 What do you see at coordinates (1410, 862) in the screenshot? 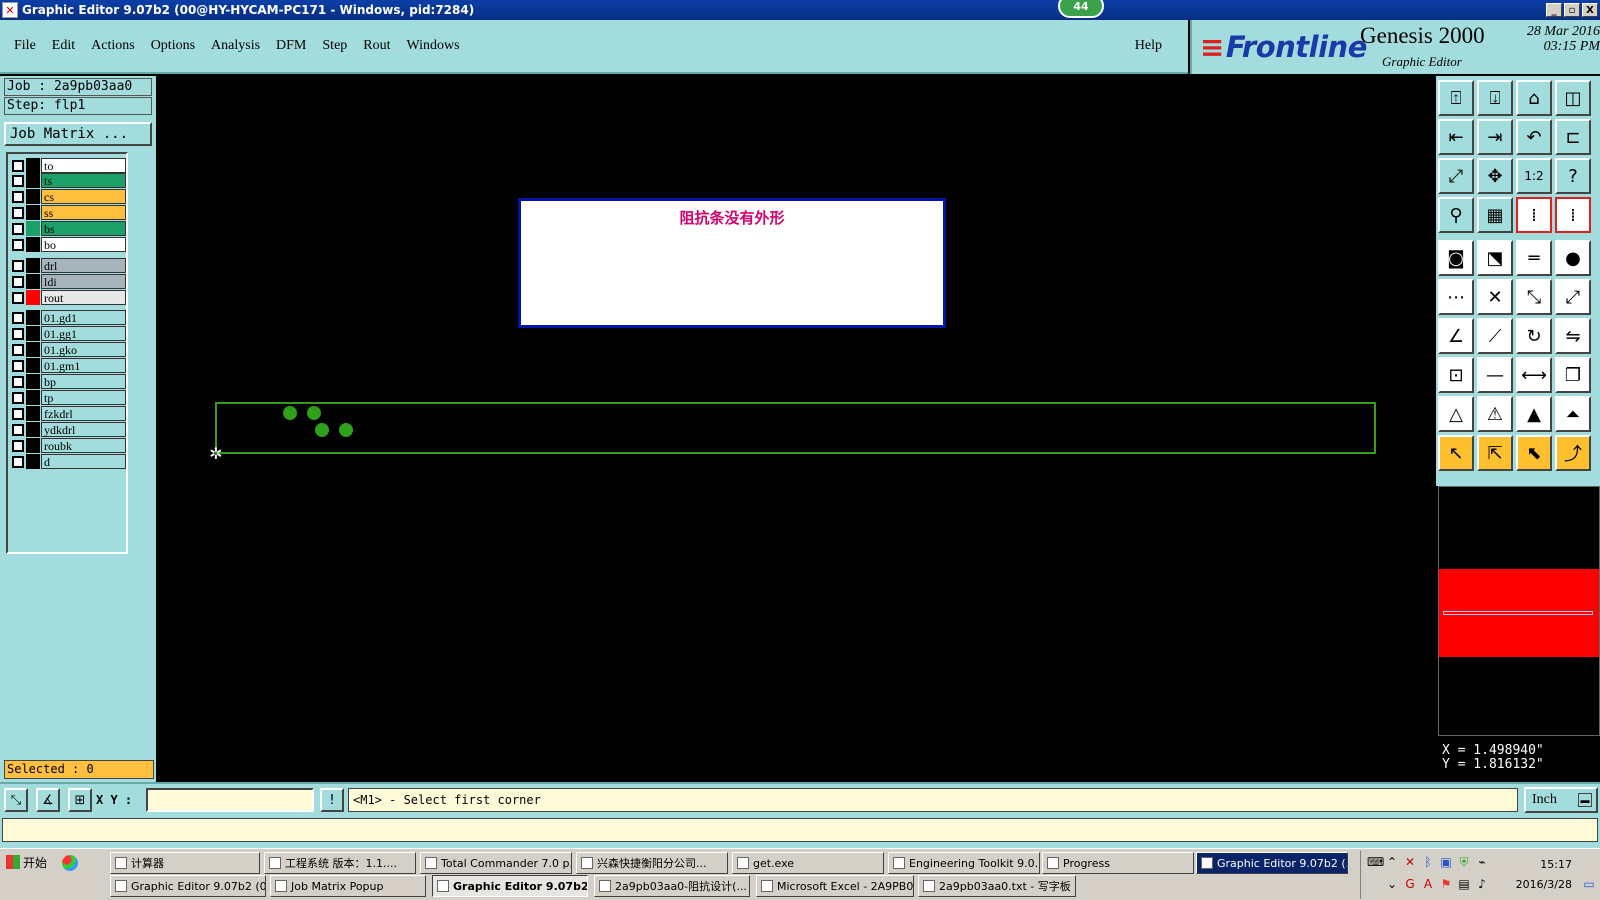
I see `tool-x-icon: ✕` at bounding box center [1410, 862].